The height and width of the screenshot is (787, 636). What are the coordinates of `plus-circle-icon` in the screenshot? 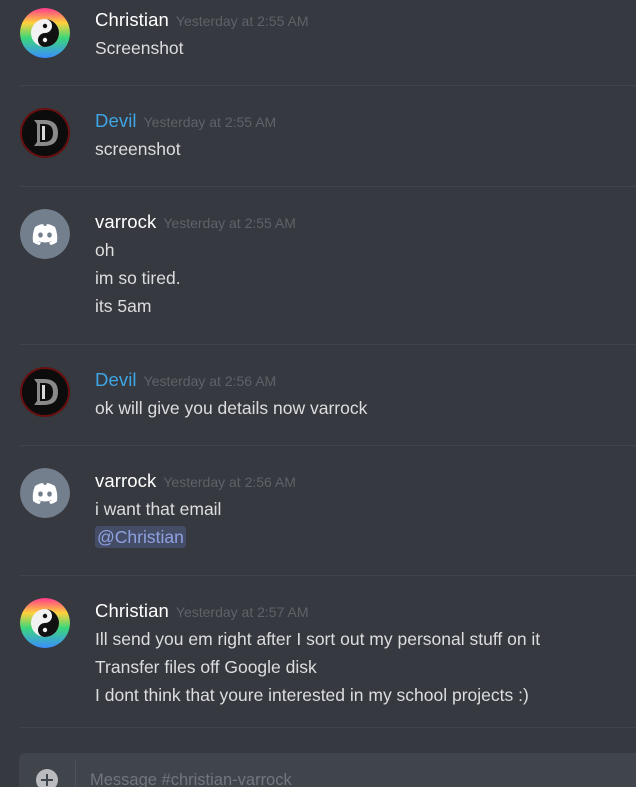 It's located at (47, 778).